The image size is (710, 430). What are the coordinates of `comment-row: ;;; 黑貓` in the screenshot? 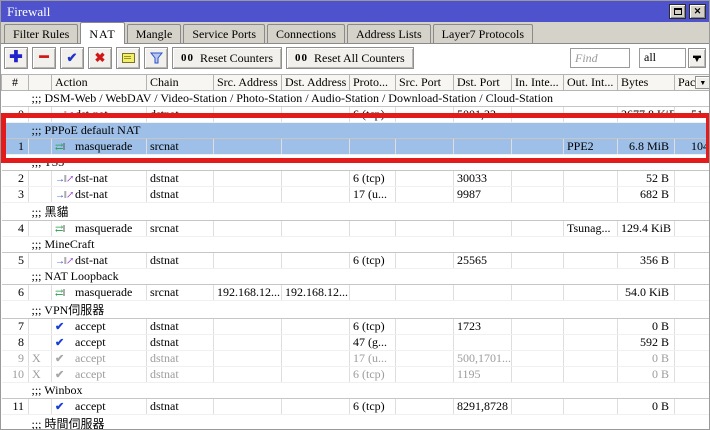 It's located at (355, 211).